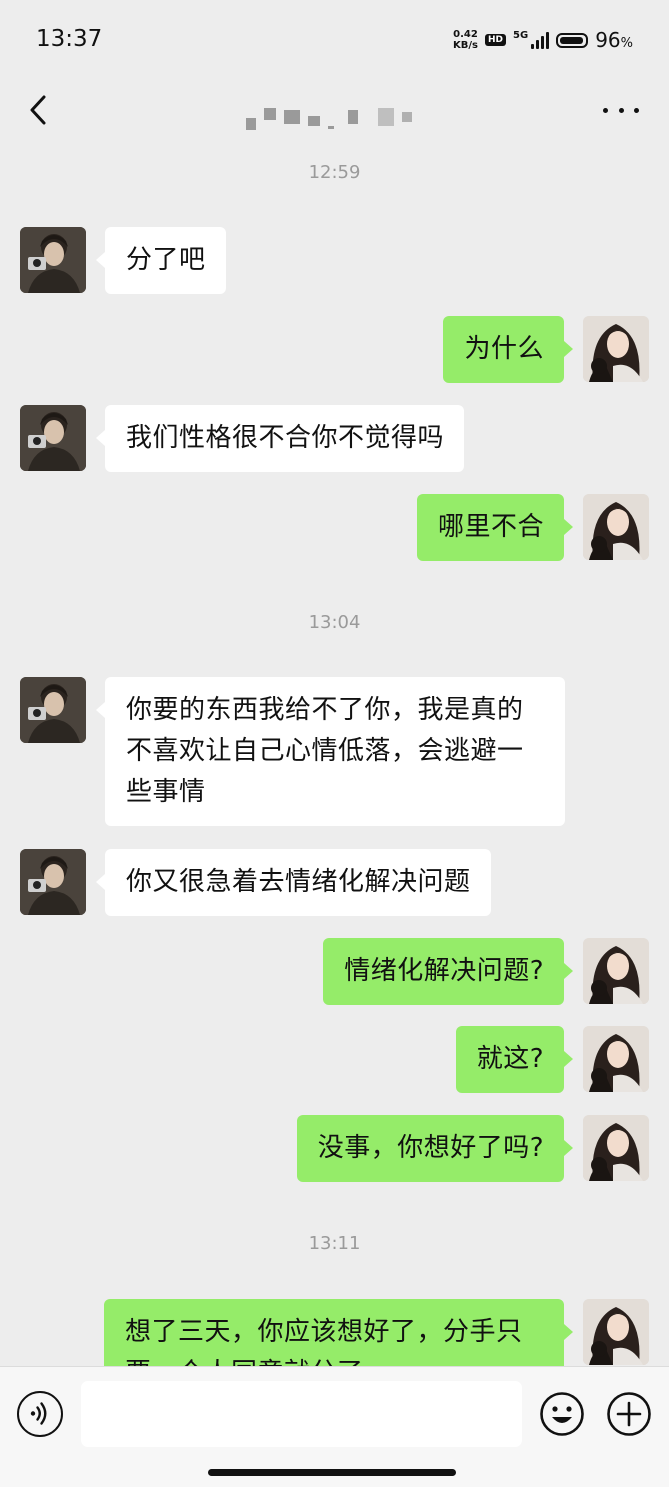 The height and width of the screenshot is (1487, 669). Describe the element at coordinates (334, 40) in the screenshot. I see `status-bar: 13:37 0.42 KB/s HD 5G 96%` at that location.